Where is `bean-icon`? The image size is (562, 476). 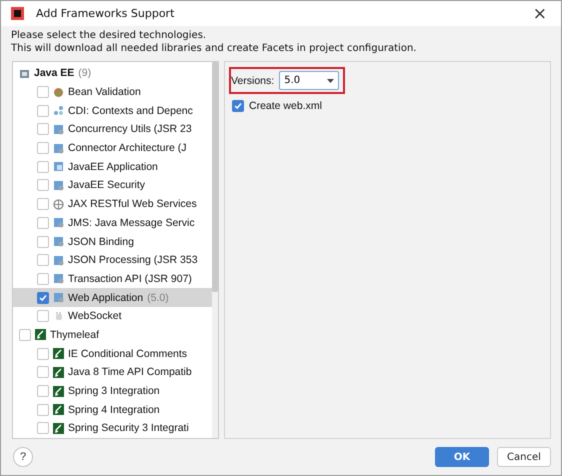 bean-icon is located at coordinates (58, 92).